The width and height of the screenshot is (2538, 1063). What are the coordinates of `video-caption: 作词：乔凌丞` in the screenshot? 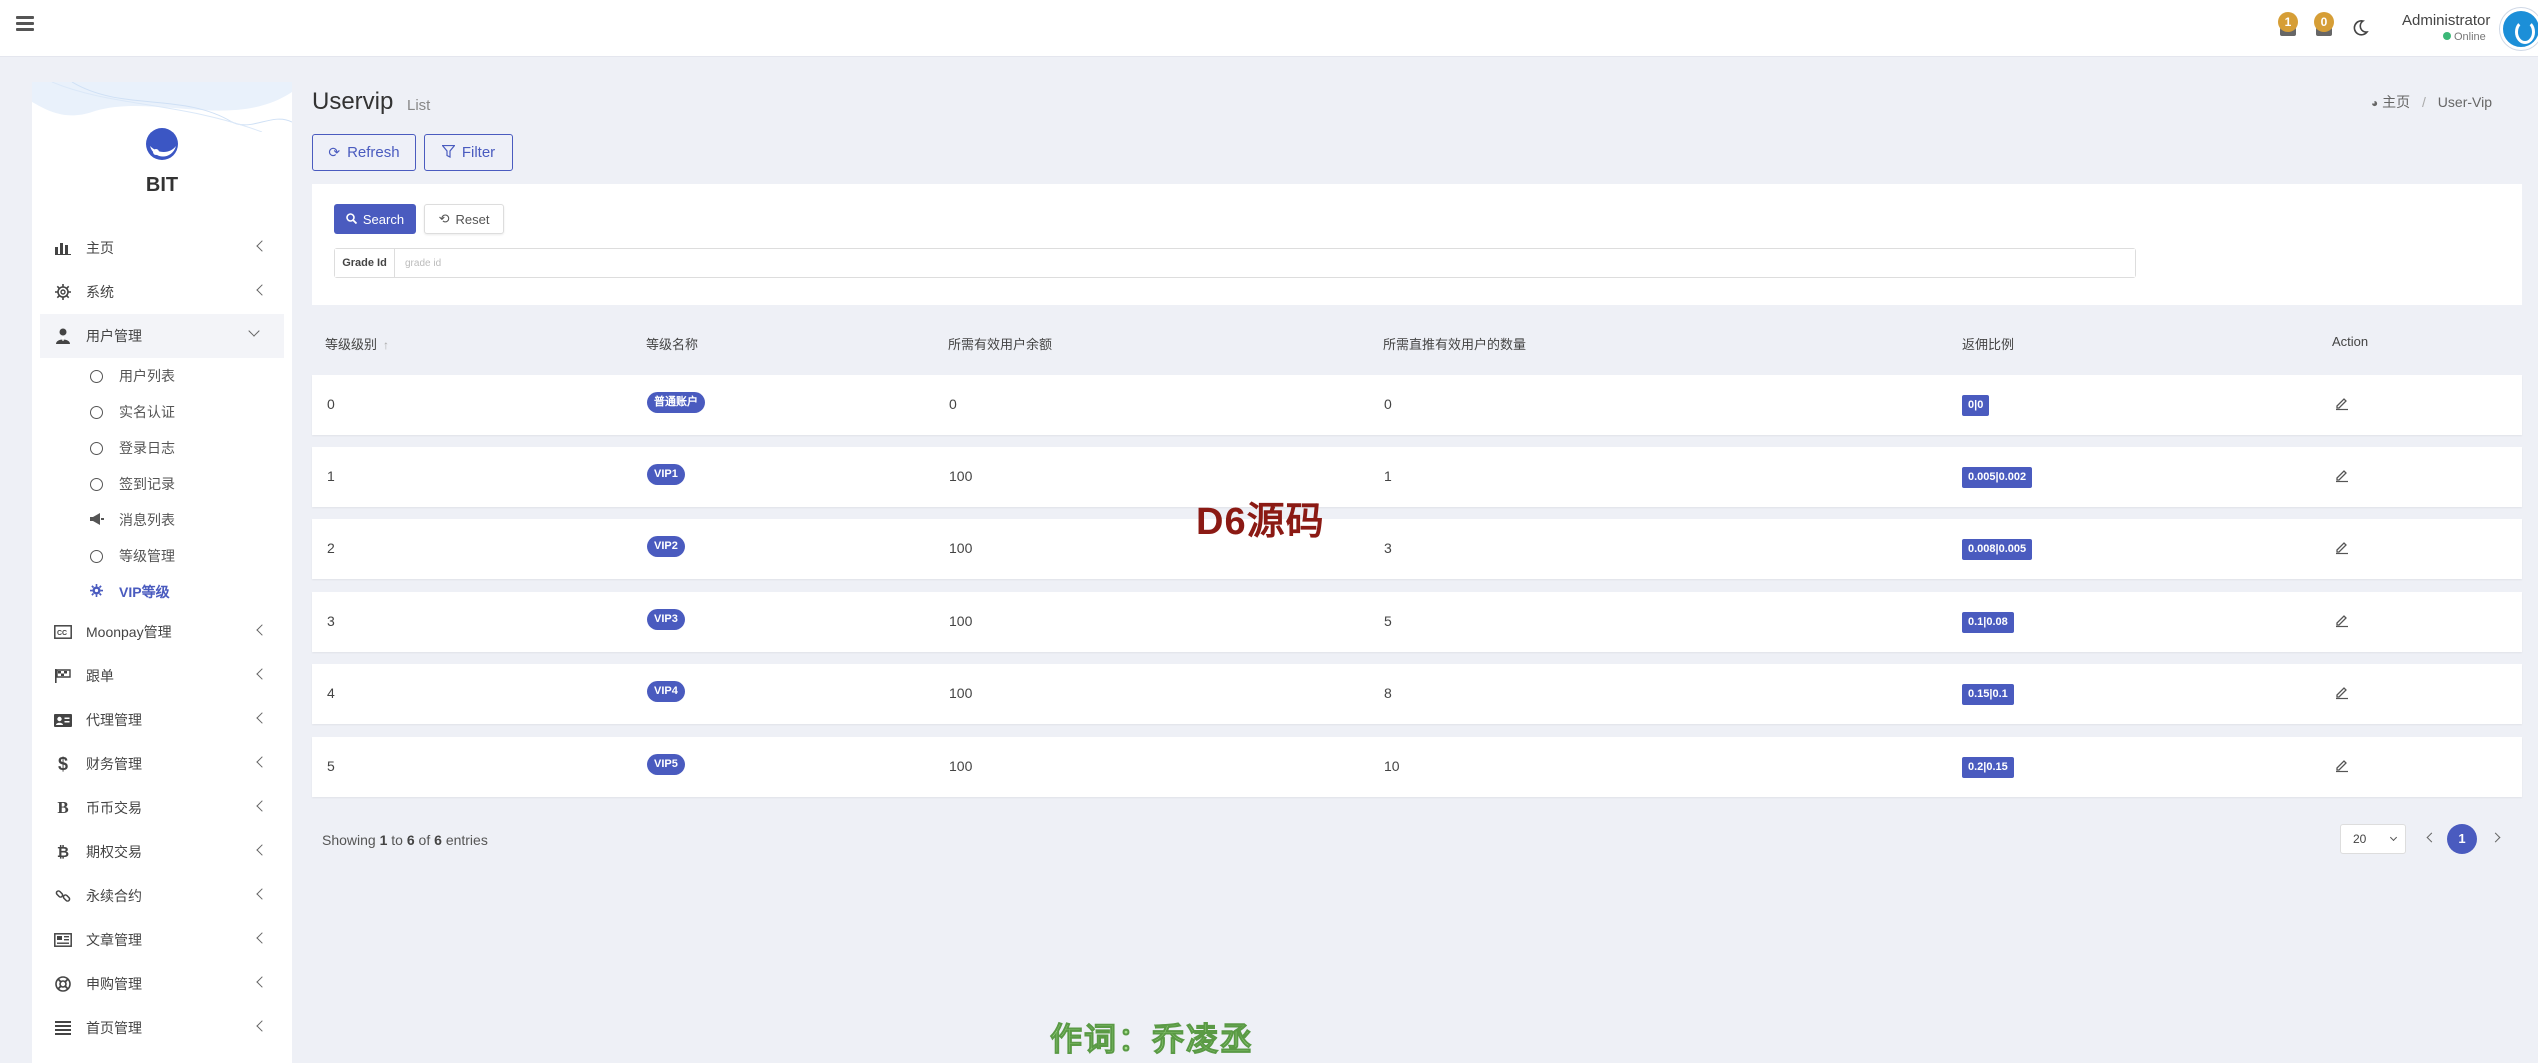 It's located at (1152, 1039).